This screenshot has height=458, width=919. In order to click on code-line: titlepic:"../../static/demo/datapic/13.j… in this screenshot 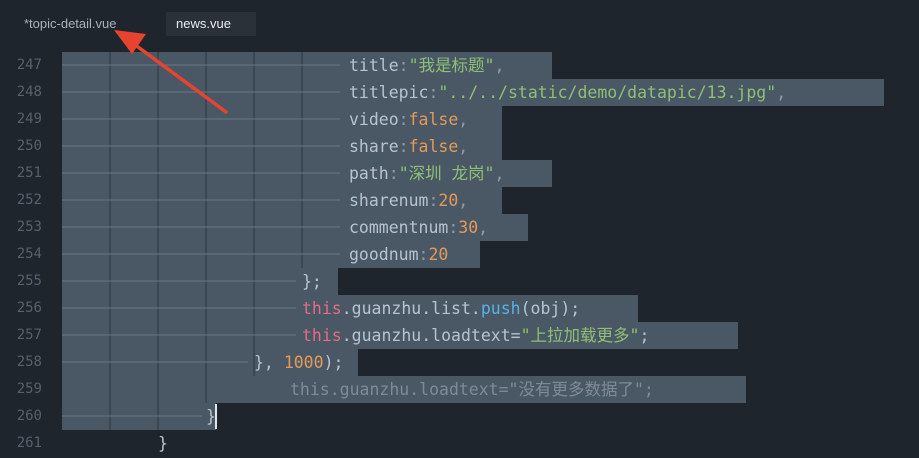, I will do `click(568, 92)`.